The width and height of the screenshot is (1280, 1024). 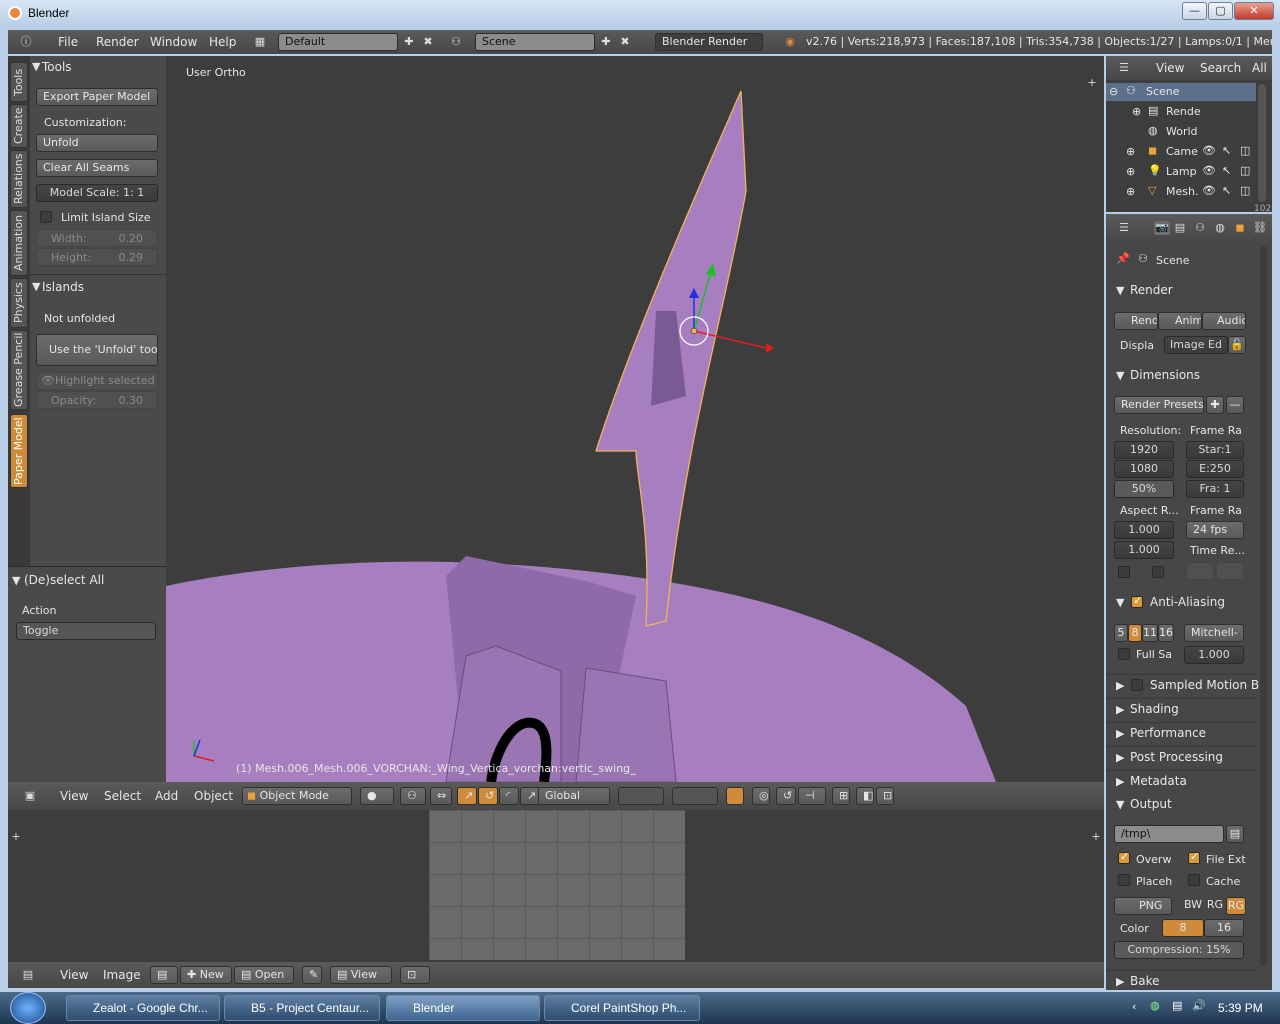 What do you see at coordinates (122, 975) in the screenshot?
I see `image-menu-image: Image` at bounding box center [122, 975].